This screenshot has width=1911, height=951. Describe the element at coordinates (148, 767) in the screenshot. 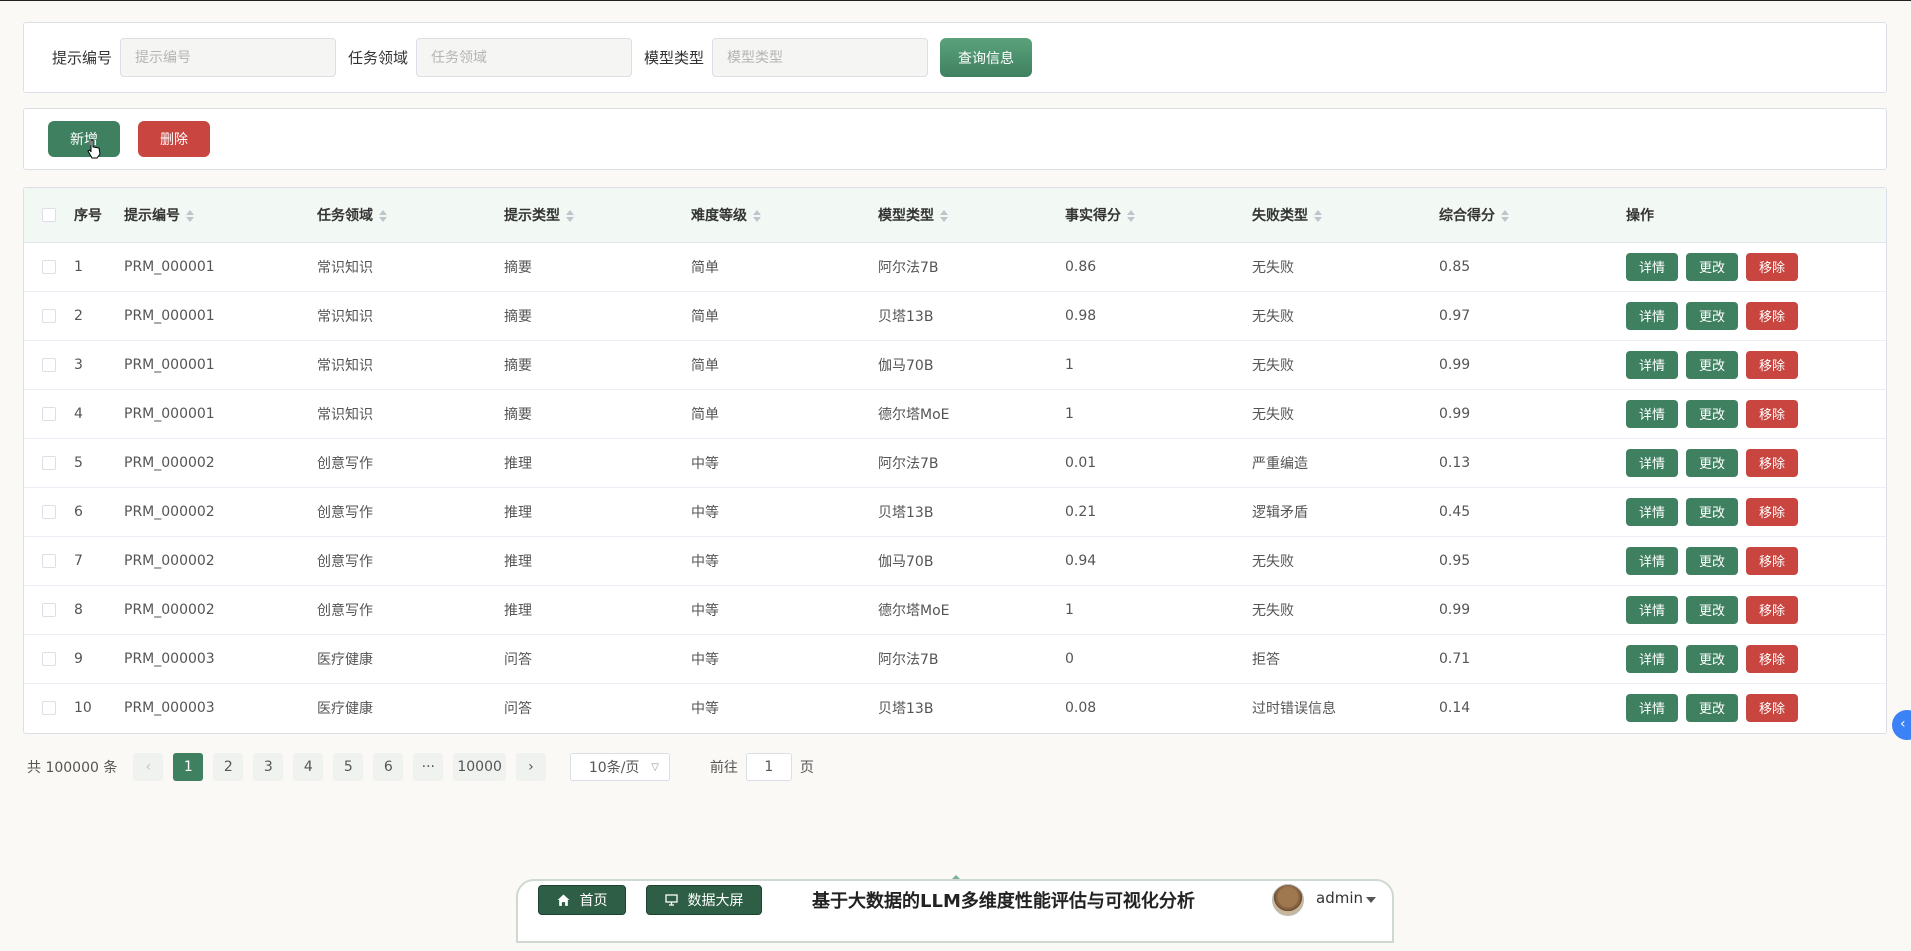

I see `prev-page-button: ‹` at that location.